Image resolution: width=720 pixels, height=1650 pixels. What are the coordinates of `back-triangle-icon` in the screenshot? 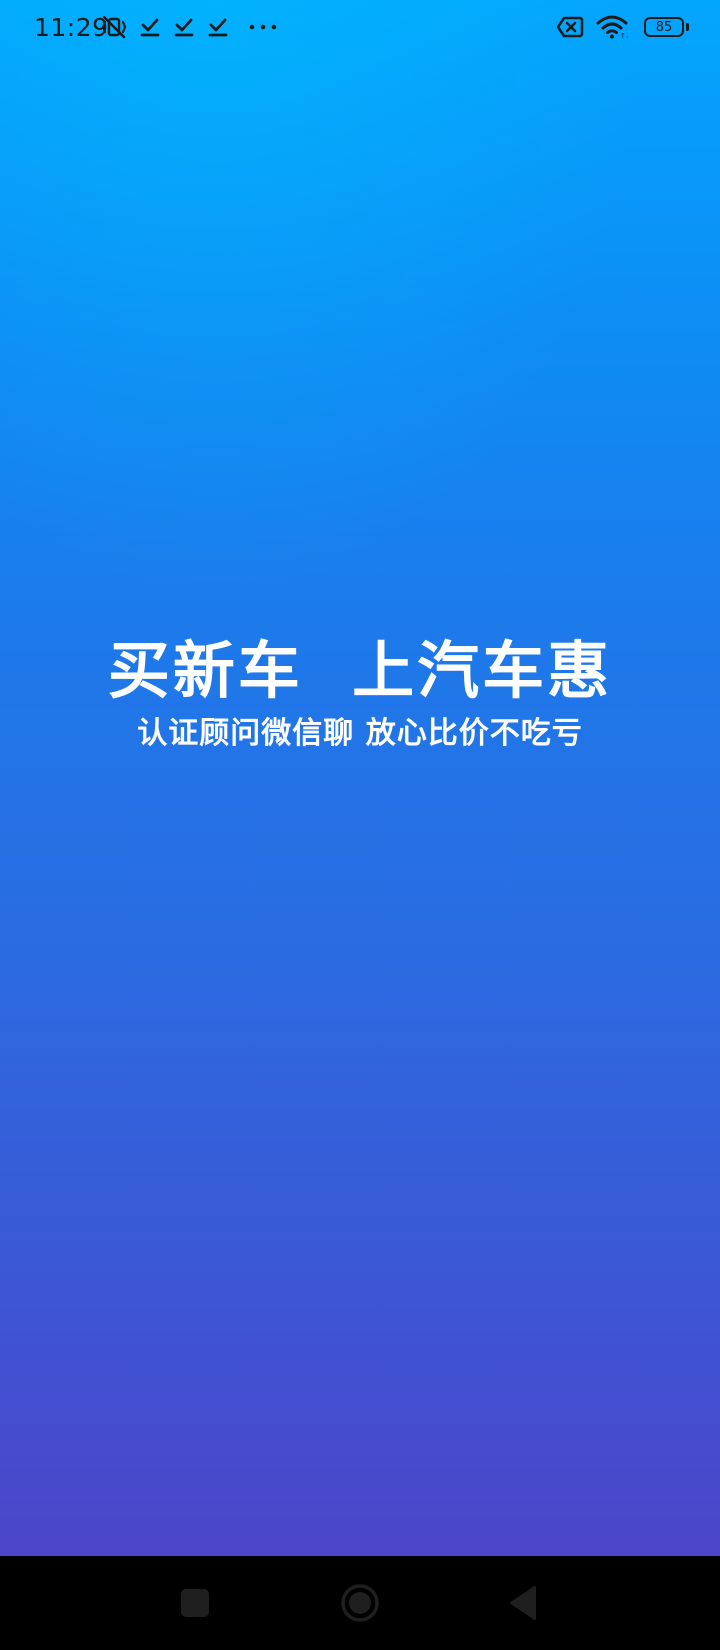 It's located at (523, 1603).